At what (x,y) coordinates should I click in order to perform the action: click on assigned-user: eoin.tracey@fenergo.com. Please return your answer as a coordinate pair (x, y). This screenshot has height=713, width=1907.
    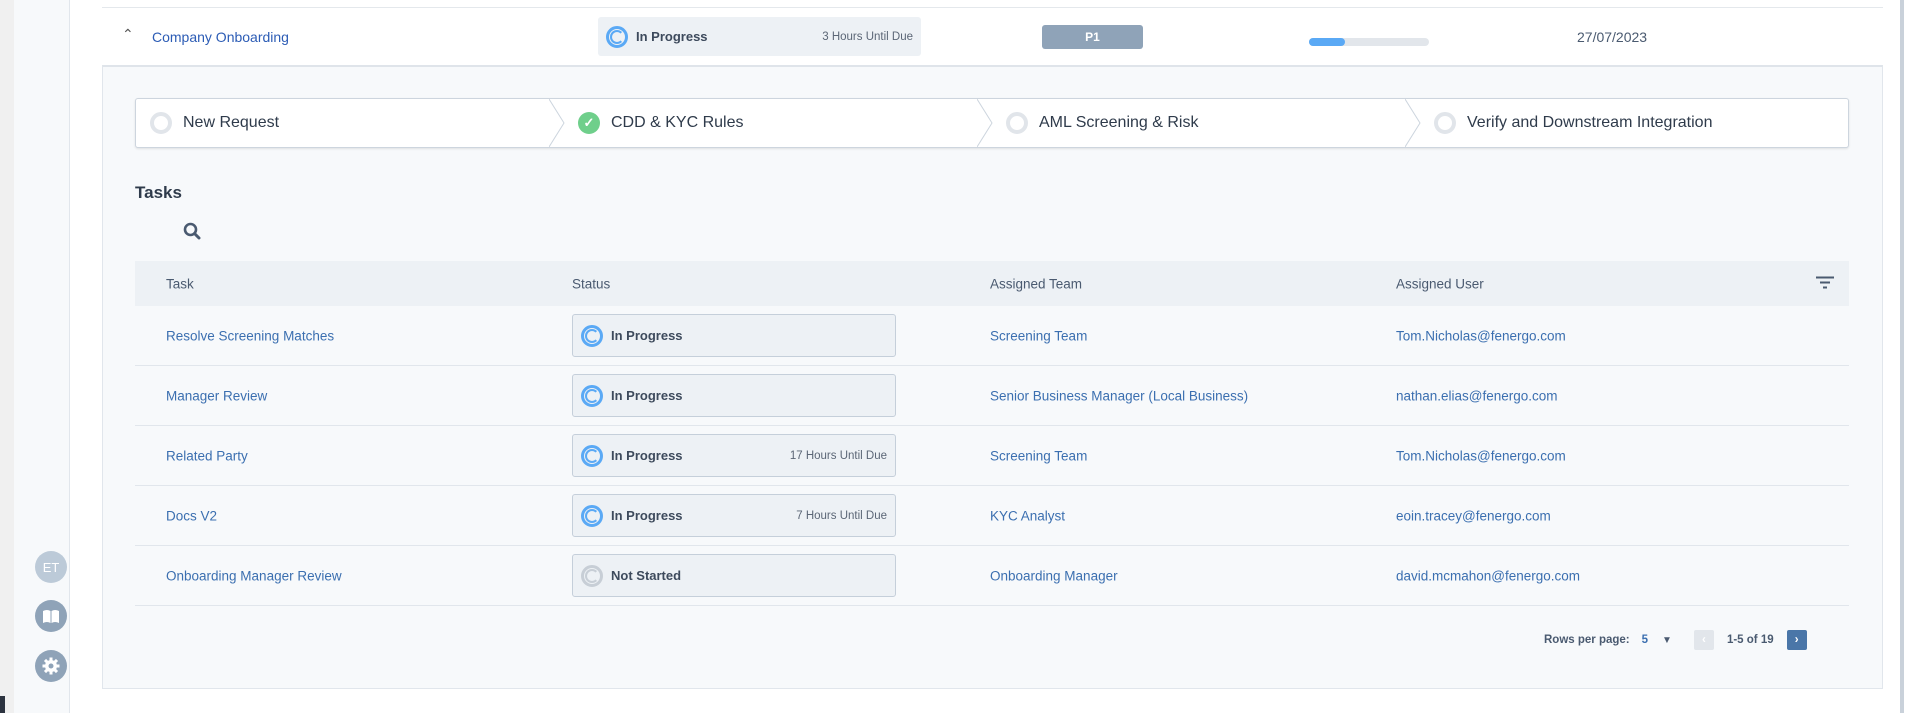
    Looking at the image, I should click on (1473, 515).